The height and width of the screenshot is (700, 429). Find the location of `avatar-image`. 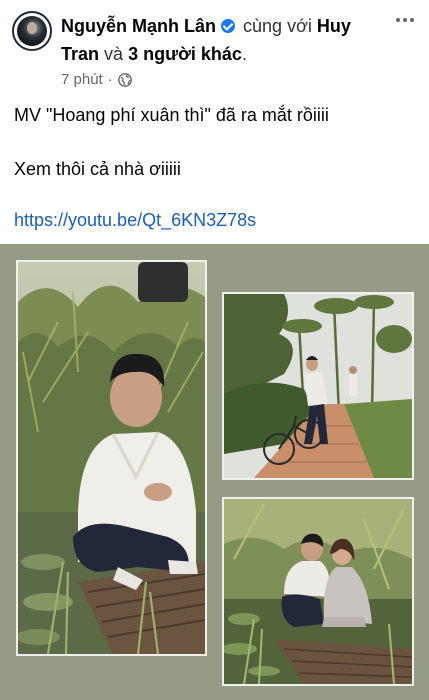

avatar-image is located at coordinates (32, 31).